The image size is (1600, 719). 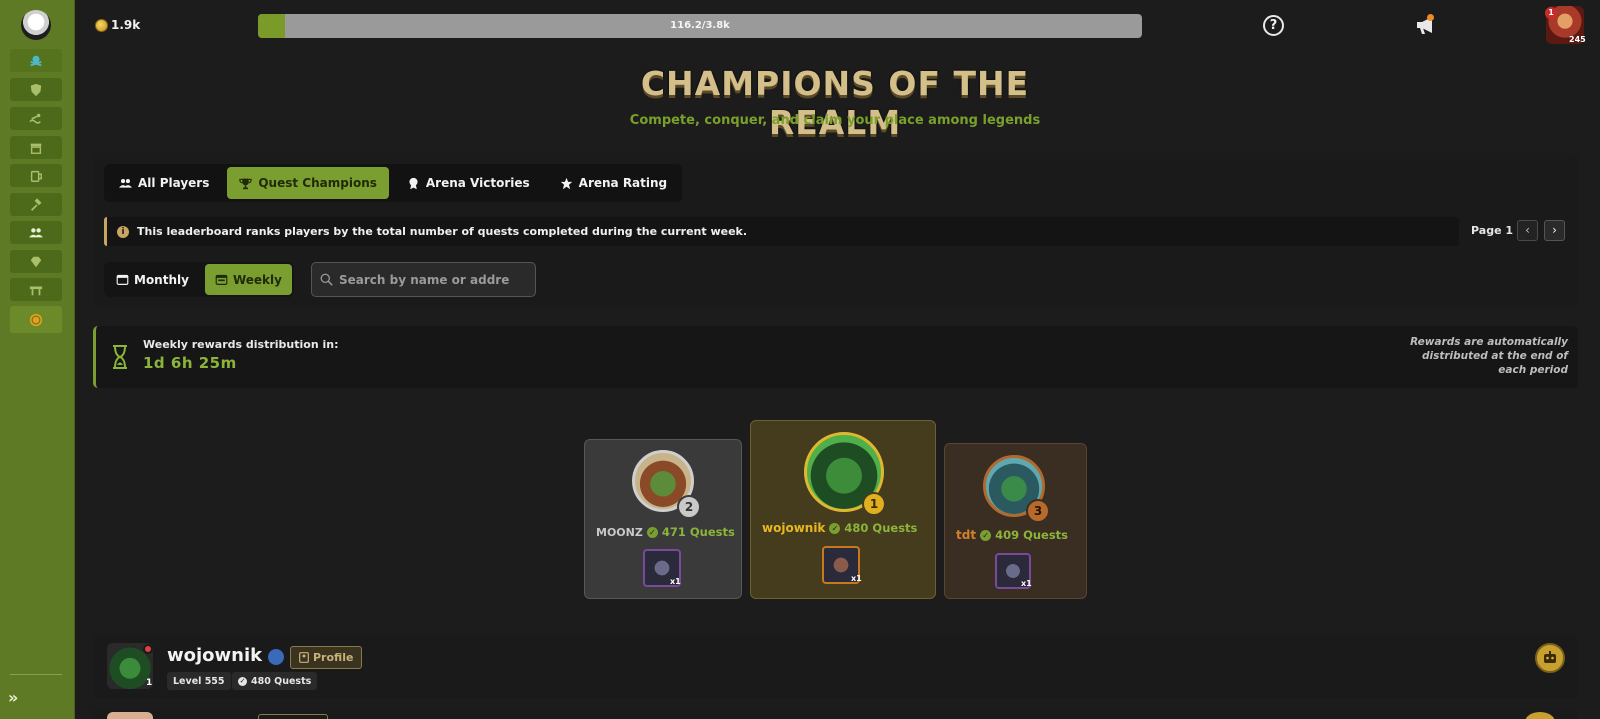 I want to click on podium-third-name: tdt, so click(x=966, y=535).